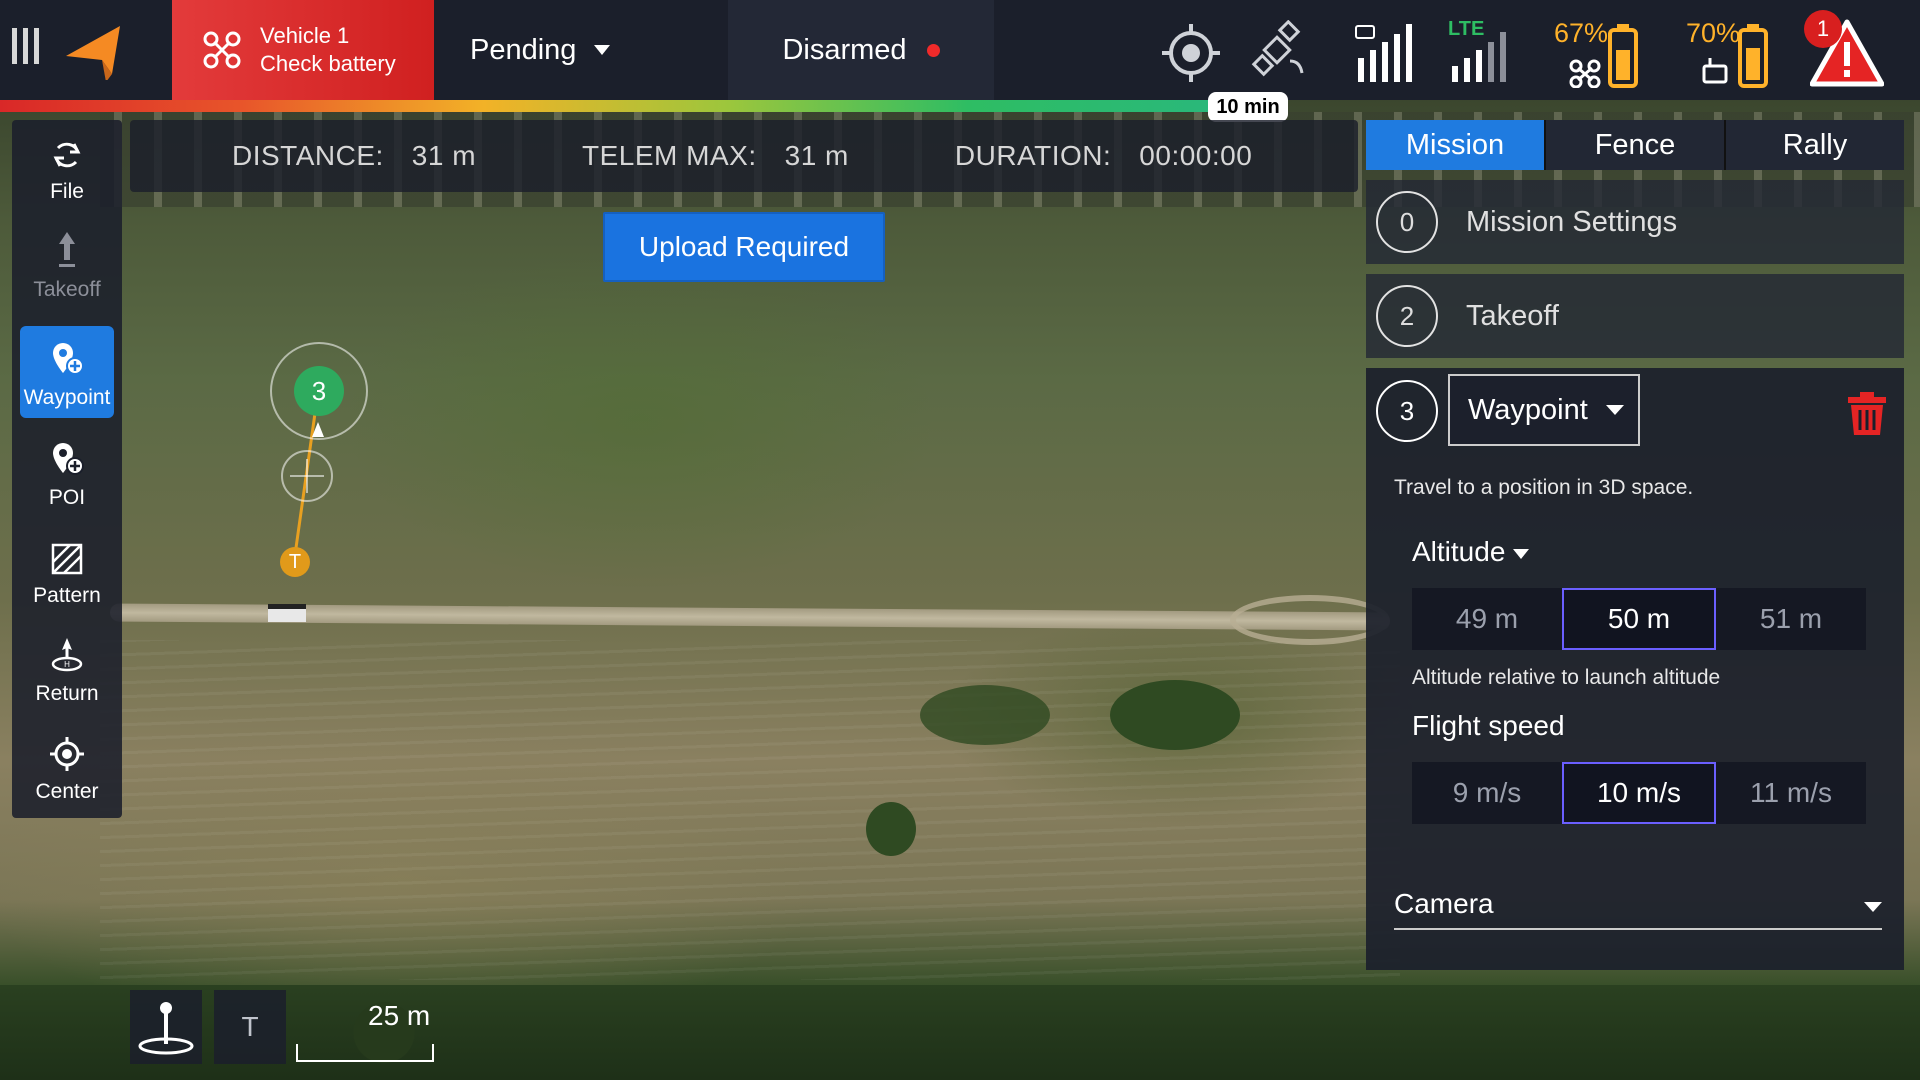 Image resolution: width=1920 pixels, height=1080 pixels. I want to click on camera-label: Camera, so click(1444, 903).